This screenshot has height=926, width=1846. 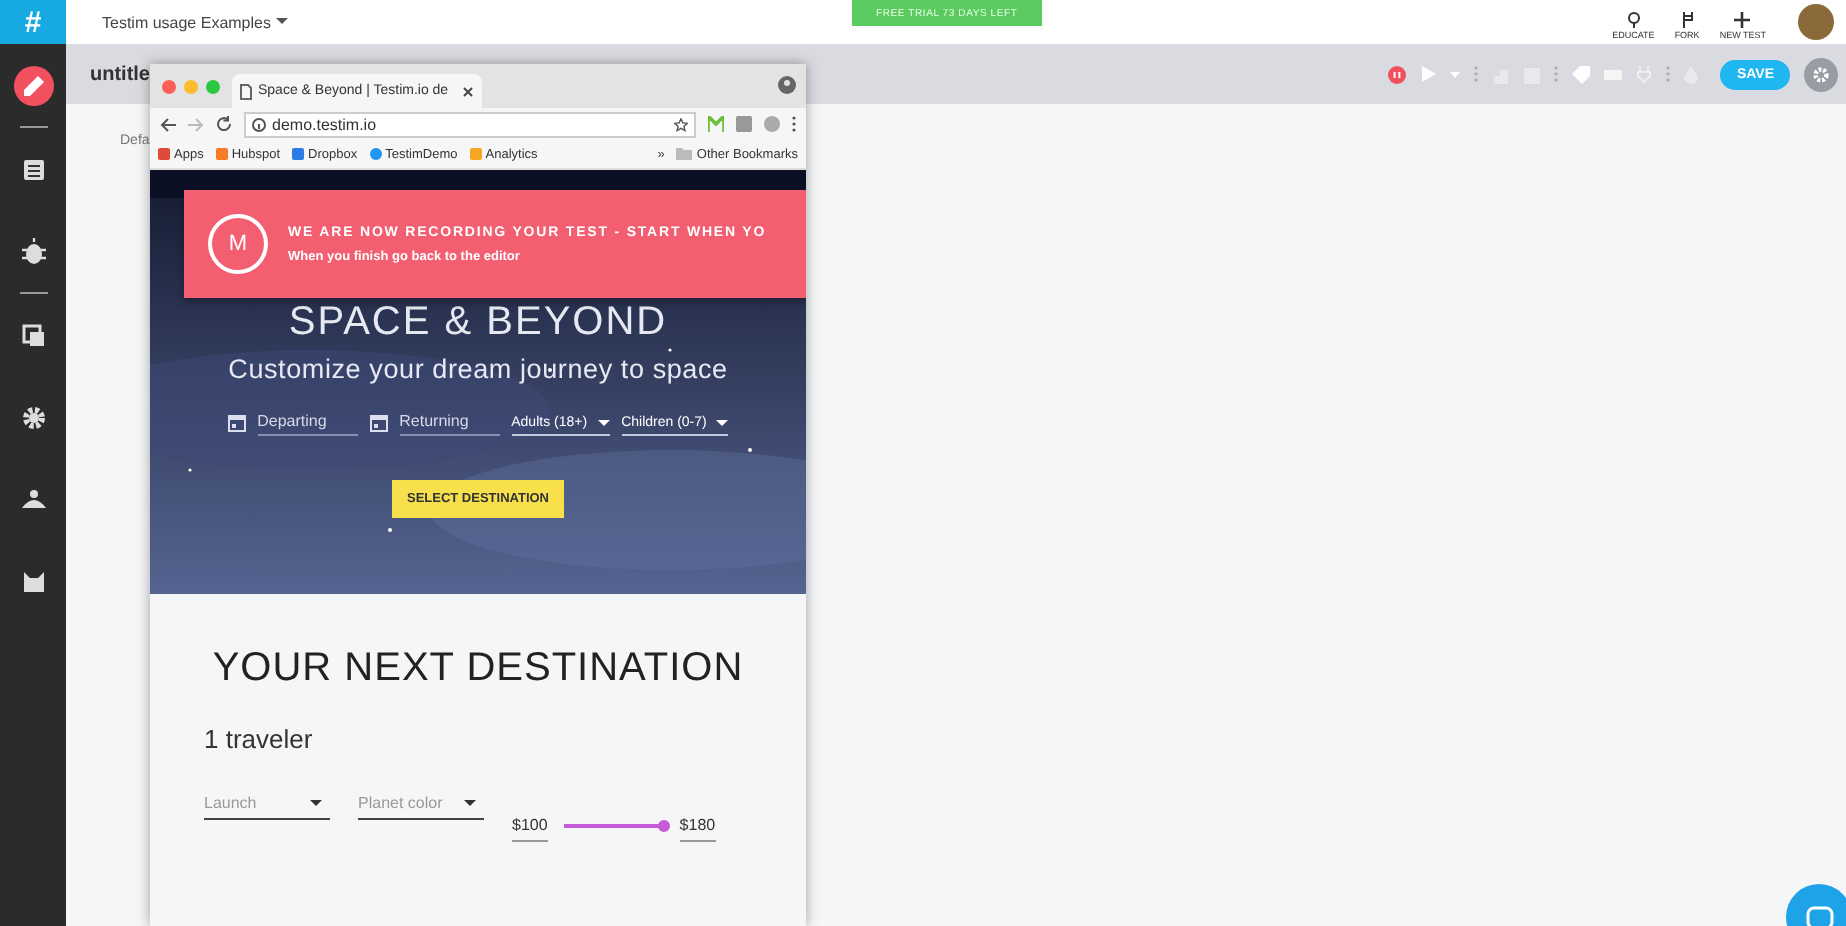 What do you see at coordinates (169, 86) in the screenshot?
I see `close-dot` at bounding box center [169, 86].